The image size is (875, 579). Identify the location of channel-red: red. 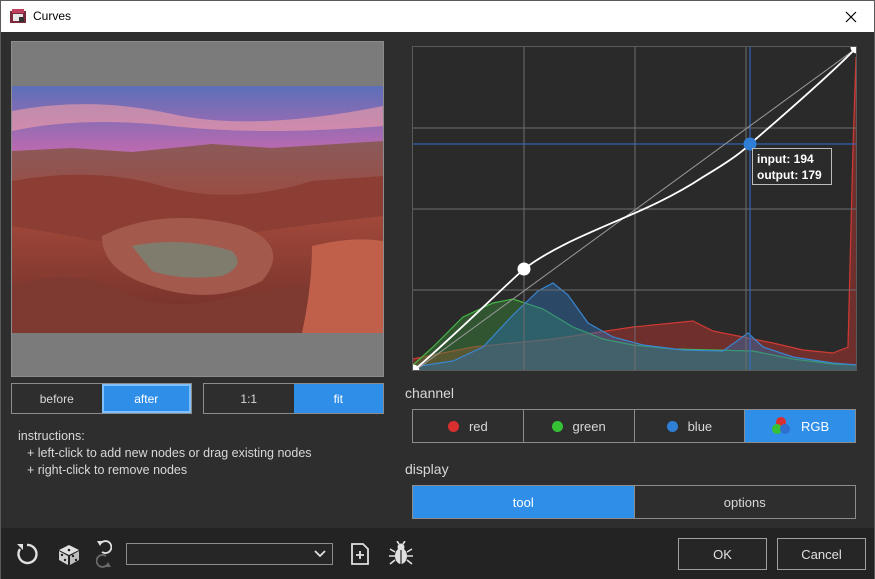
(468, 426).